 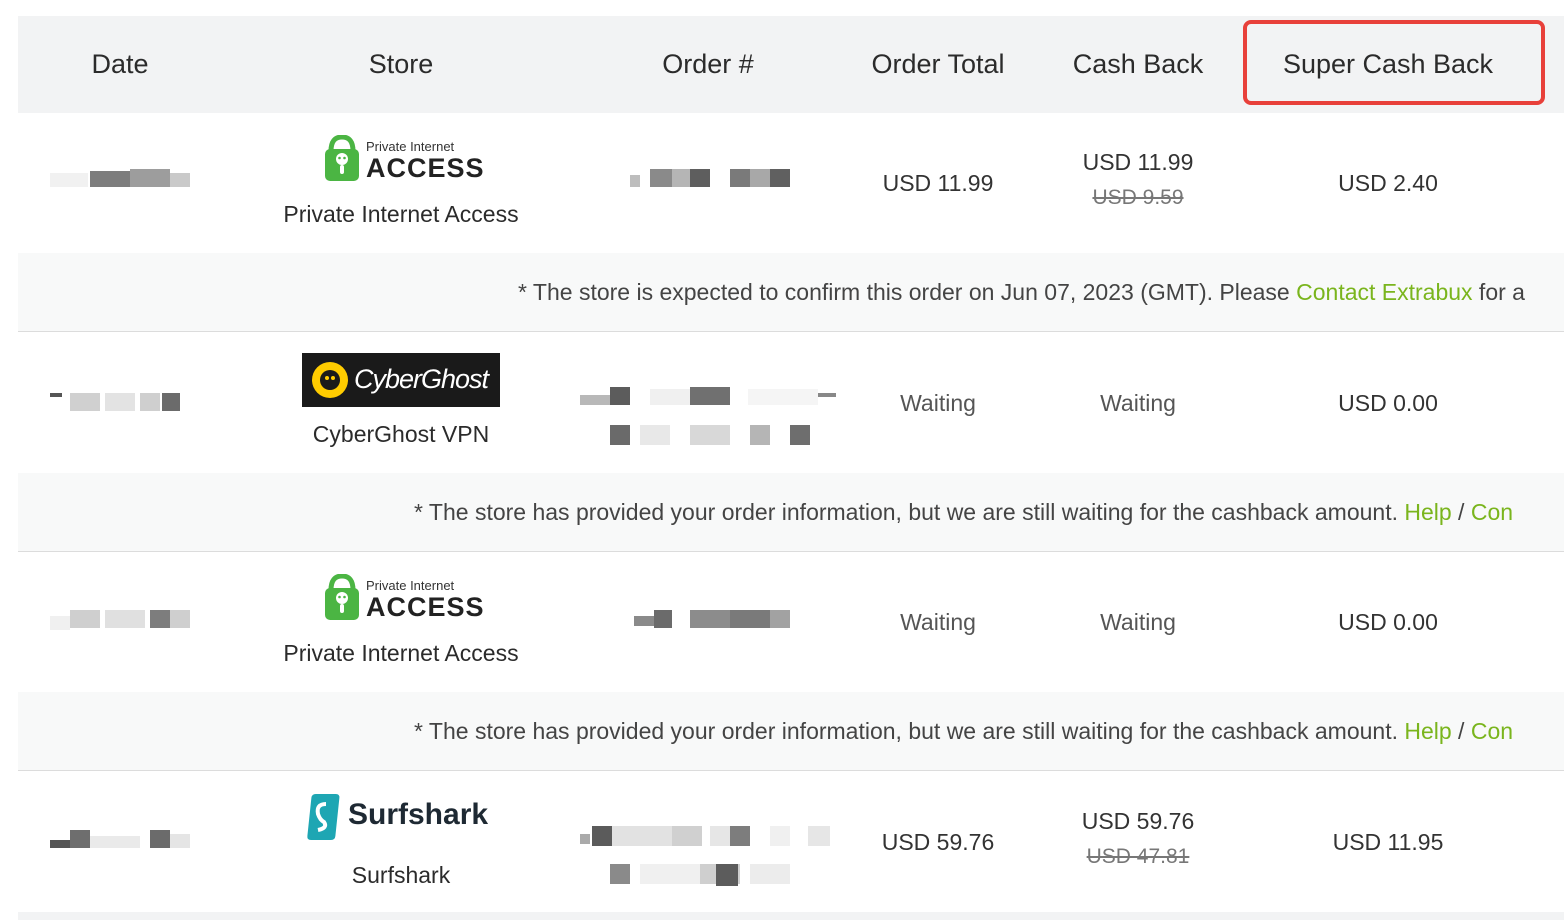 I want to click on store-logo-cyberghost: CyberGhost, so click(x=401, y=380).